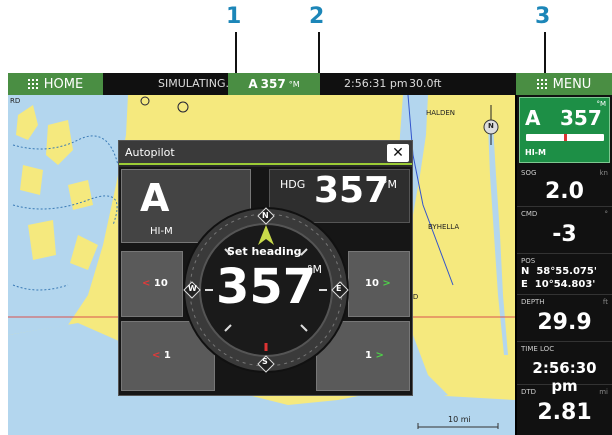 The height and width of the screenshot is (435, 612). Describe the element at coordinates (529, 214) in the screenshot. I see `cmd-label: CMD` at that location.